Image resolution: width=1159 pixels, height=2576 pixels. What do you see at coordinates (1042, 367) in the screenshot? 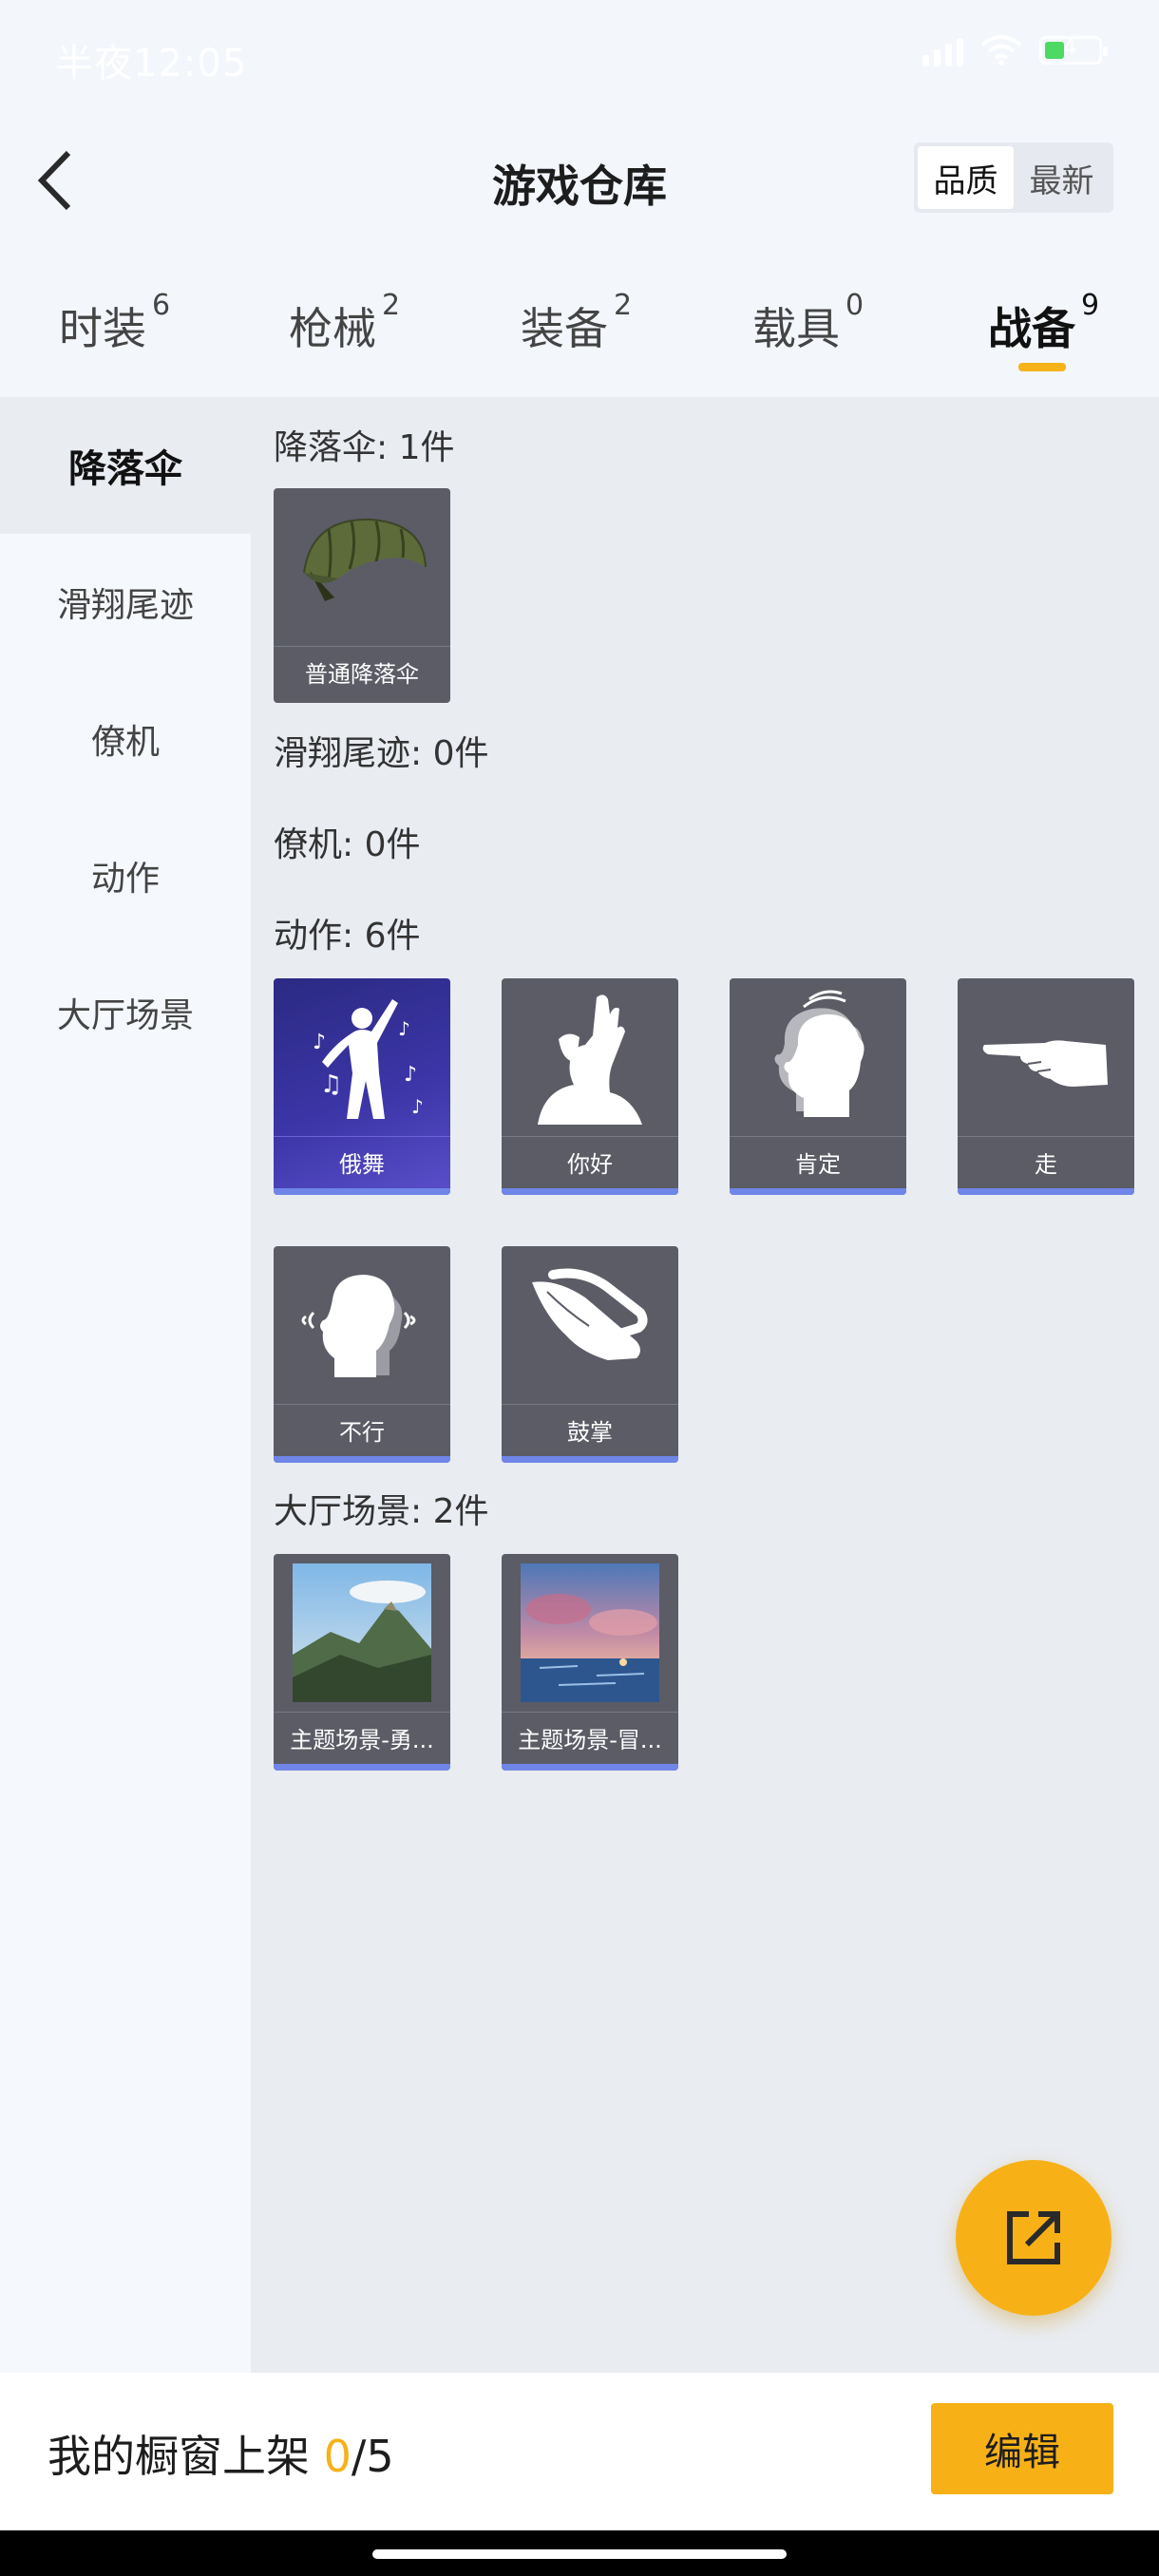
I see `active-tab-indicator` at bounding box center [1042, 367].